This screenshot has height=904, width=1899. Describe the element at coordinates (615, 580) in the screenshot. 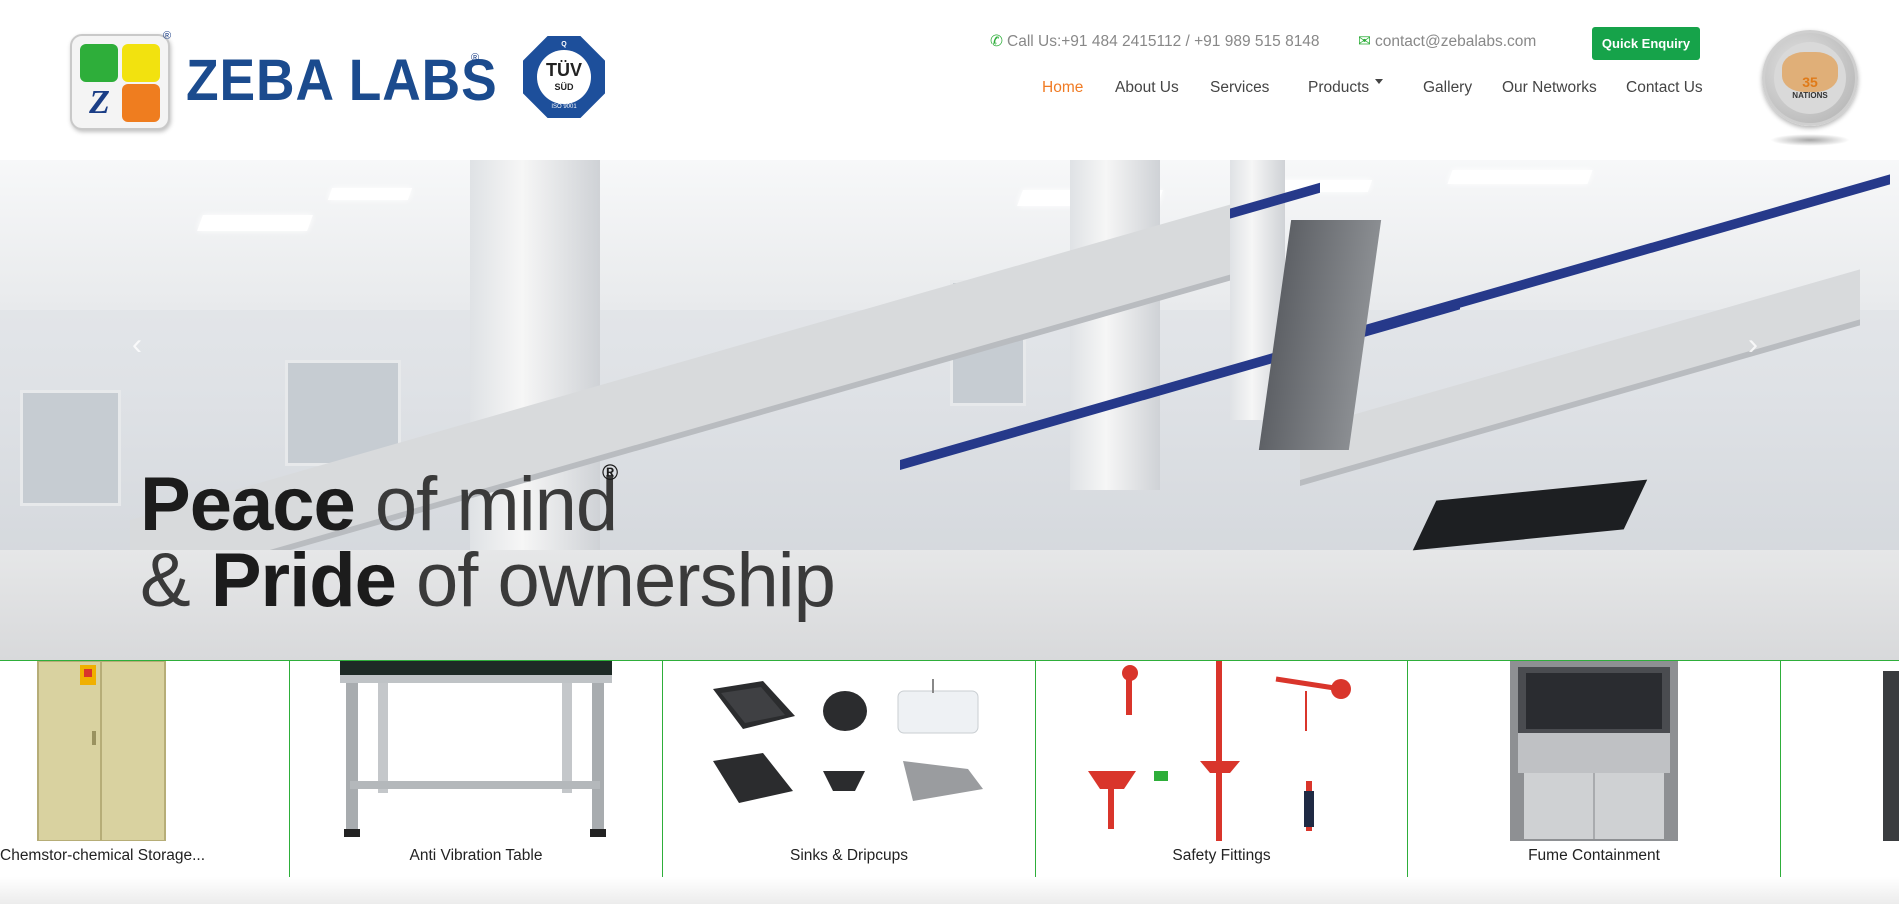

I see `tagline-of-ownership: of ownership` at that location.